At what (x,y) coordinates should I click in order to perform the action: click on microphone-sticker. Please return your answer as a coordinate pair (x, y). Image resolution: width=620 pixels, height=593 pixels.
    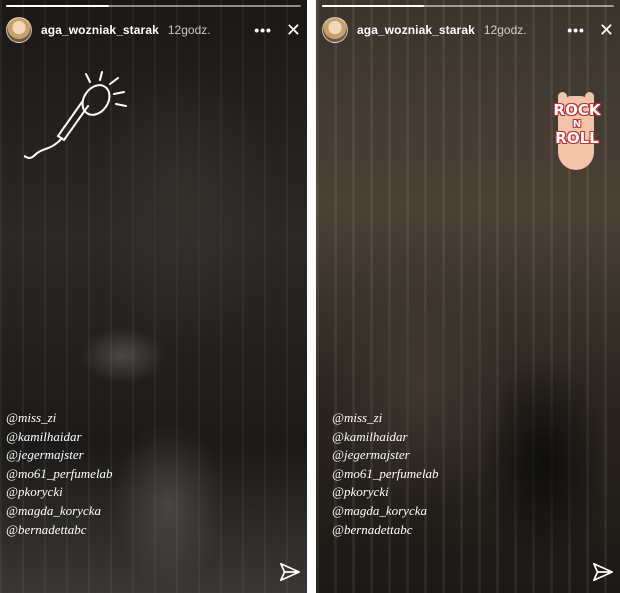
    Looking at the image, I should click on (75, 115).